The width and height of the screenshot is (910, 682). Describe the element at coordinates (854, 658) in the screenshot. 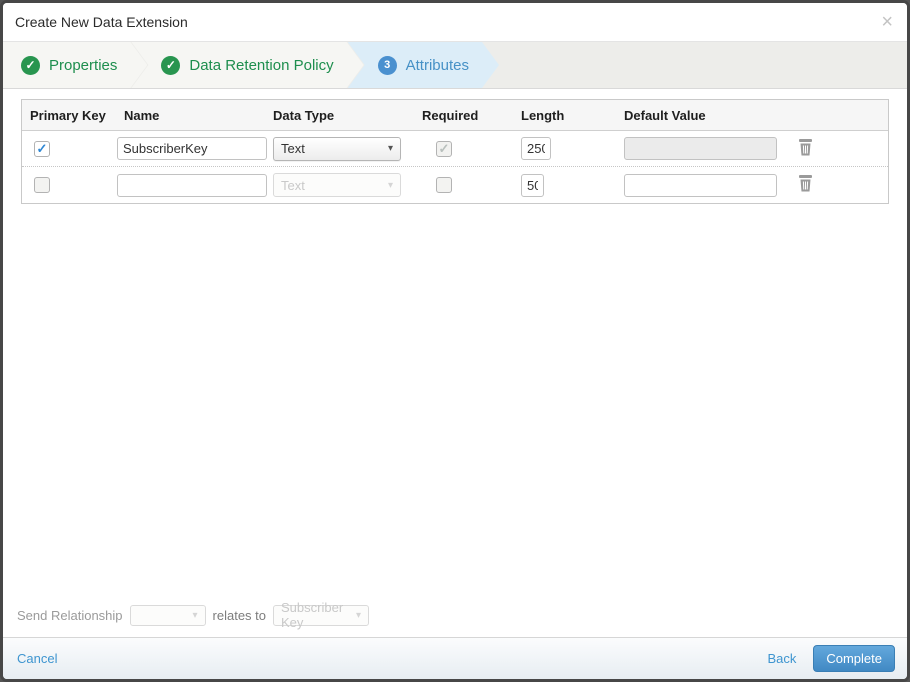

I see `complete-button: Complete` at that location.